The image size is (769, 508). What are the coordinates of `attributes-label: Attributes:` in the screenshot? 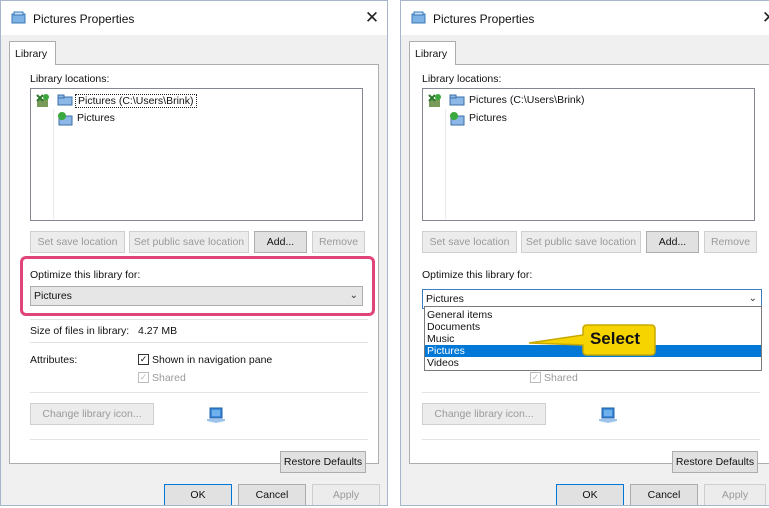 It's located at (54, 360).